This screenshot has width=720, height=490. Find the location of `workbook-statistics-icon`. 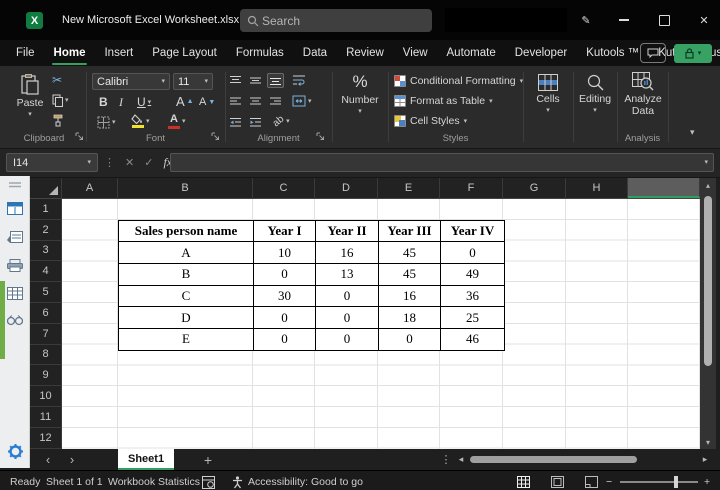

workbook-statistics-icon is located at coordinates (208, 480).